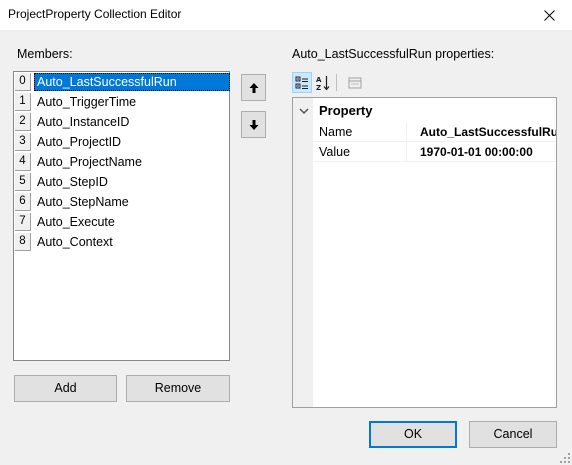  I want to click on add-button: Add, so click(65, 388).